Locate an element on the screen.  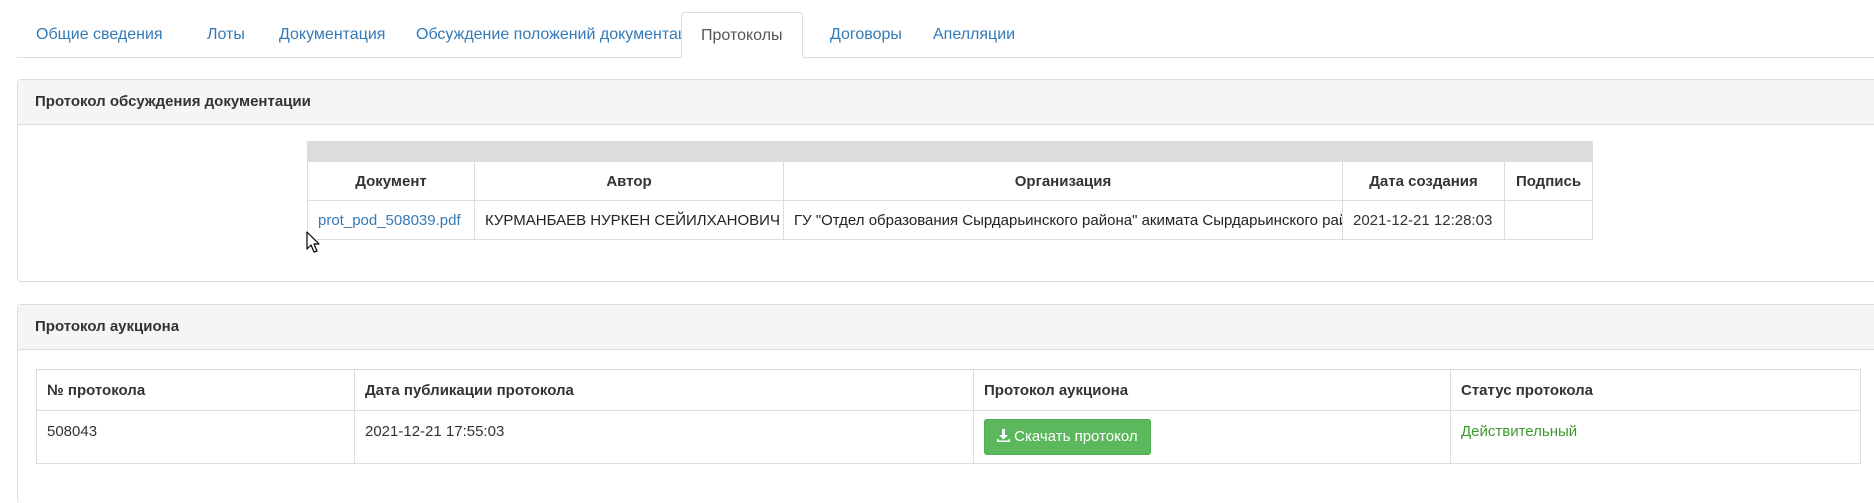
column-header-author: Автор is located at coordinates (629, 181).